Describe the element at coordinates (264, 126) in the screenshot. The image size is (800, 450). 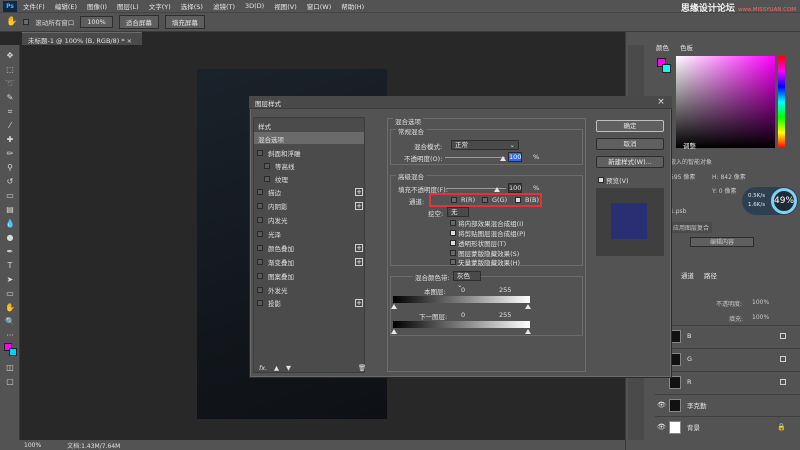
I see `styles-header: 样式` at that location.